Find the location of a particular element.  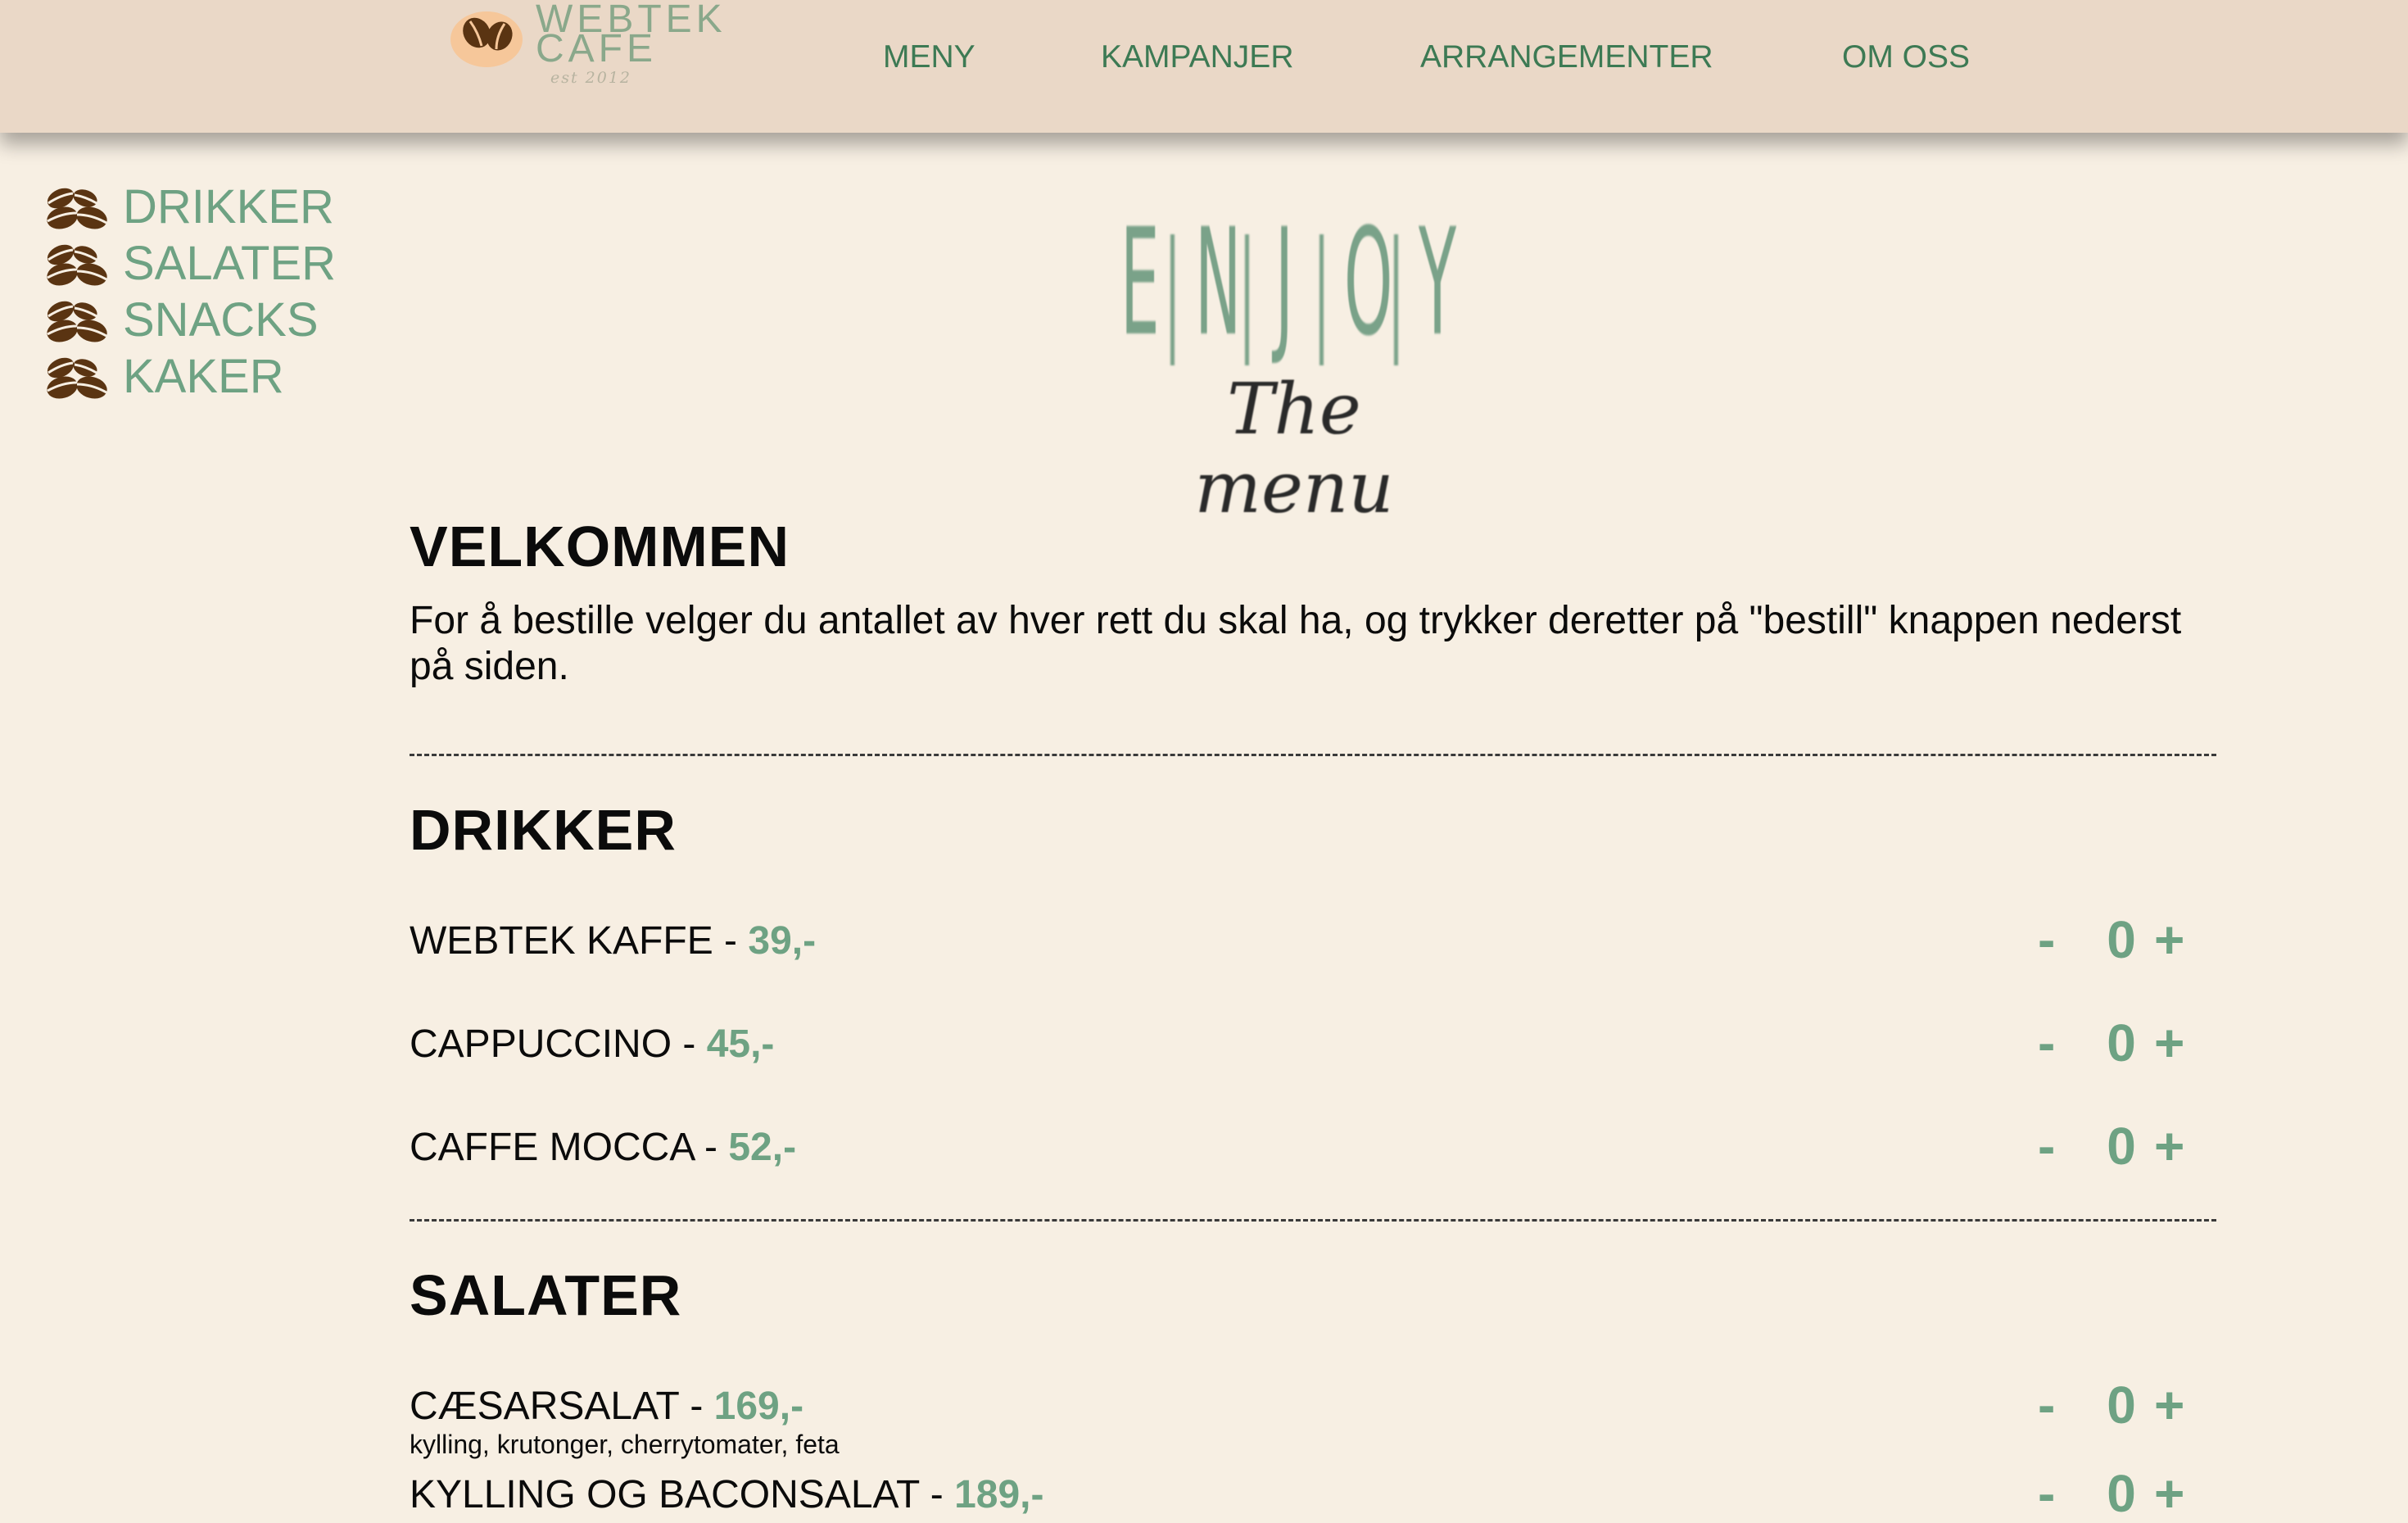

menu-item: CAFFE MOCCA - 52,- - 0 + is located at coordinates (1313, 1146).